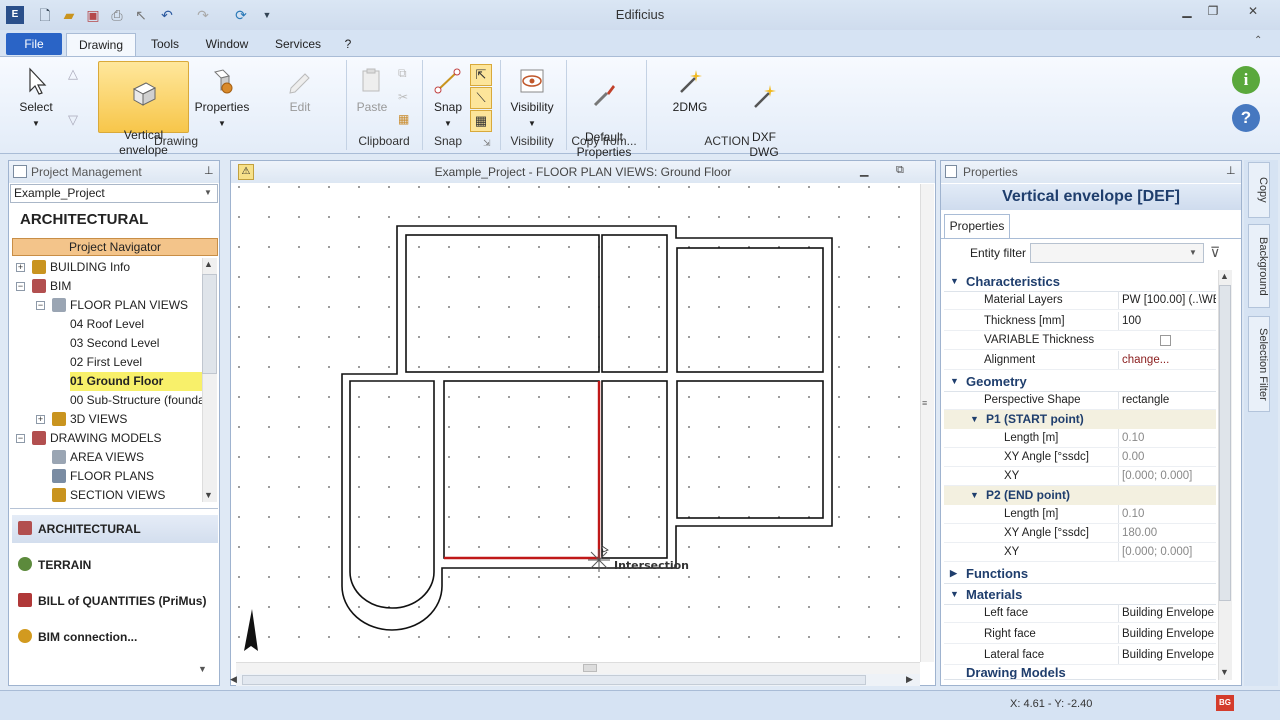 The height and width of the screenshot is (720, 1280). I want to click on side-tab-copy: Copy, so click(1259, 190).